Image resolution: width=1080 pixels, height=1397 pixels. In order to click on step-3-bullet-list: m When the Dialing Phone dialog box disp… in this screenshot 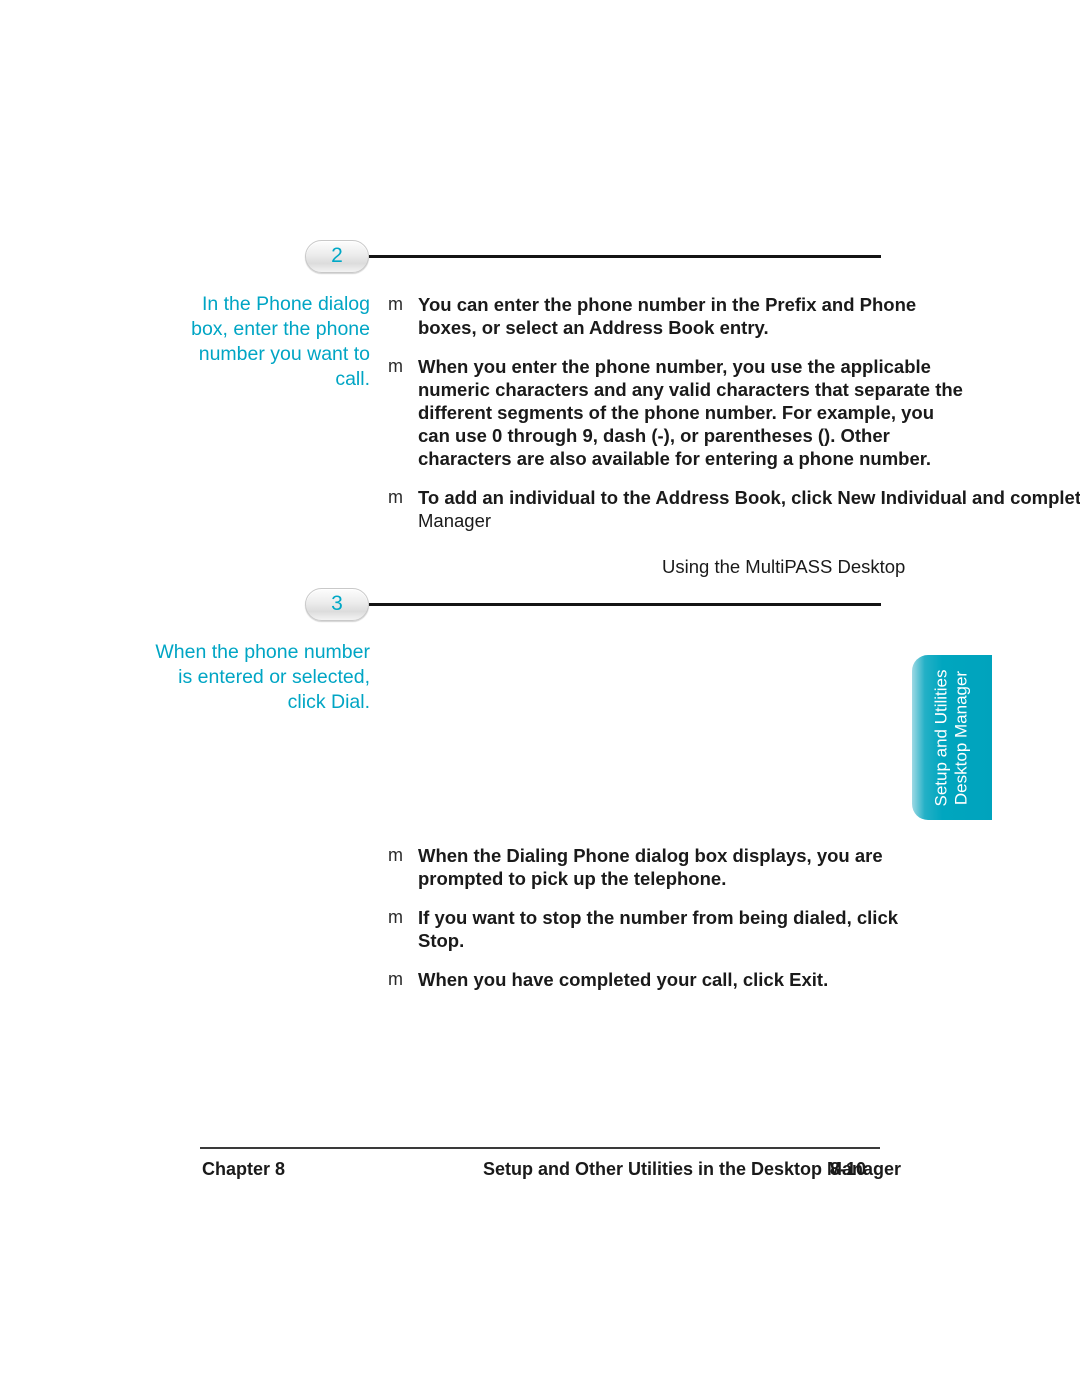, I will do `click(734, 917)`.